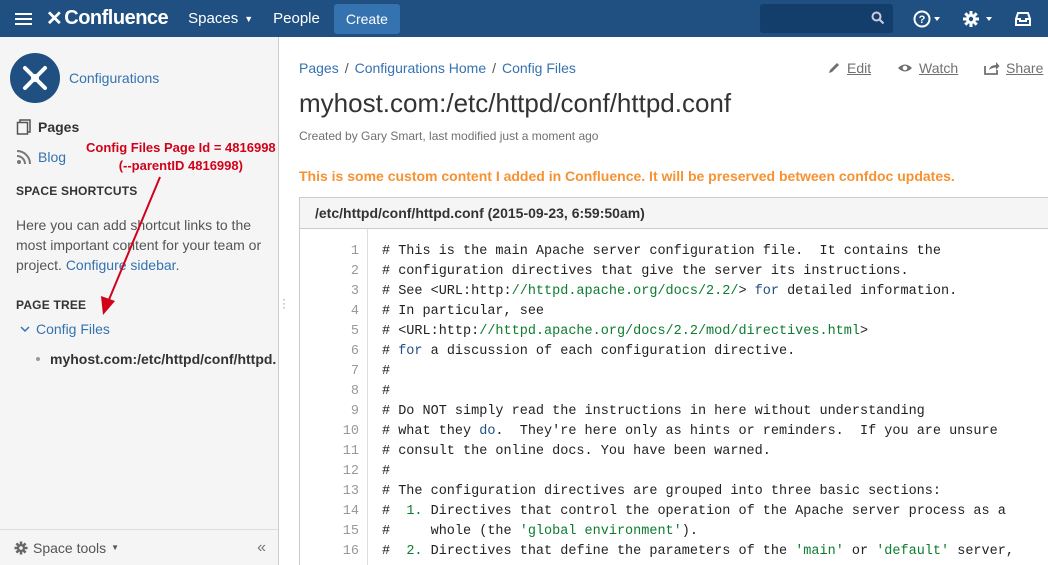 The image size is (1048, 565). I want to click on settings-menu, so click(978, 18).